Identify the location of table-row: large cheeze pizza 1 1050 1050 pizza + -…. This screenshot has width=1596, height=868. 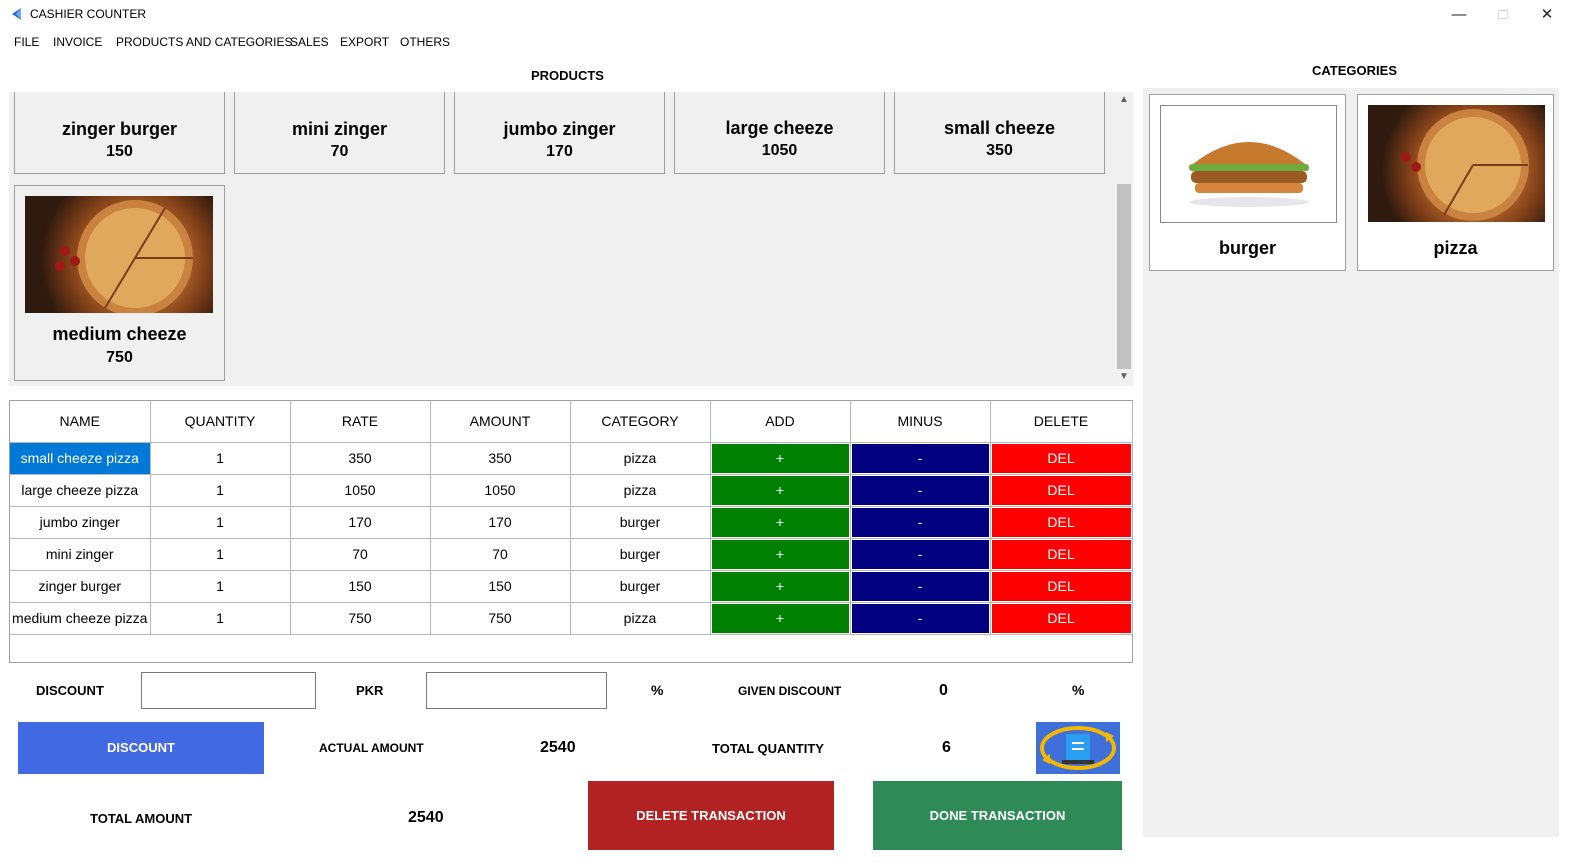
(571, 490).